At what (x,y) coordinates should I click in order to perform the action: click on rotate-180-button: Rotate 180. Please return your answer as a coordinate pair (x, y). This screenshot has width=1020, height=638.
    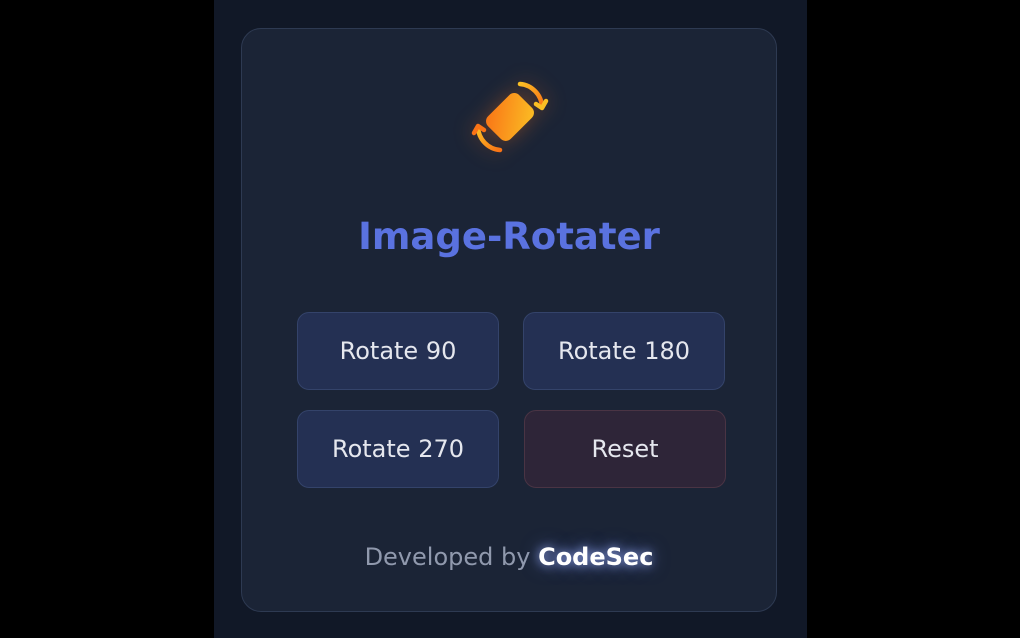
    Looking at the image, I should click on (624, 351).